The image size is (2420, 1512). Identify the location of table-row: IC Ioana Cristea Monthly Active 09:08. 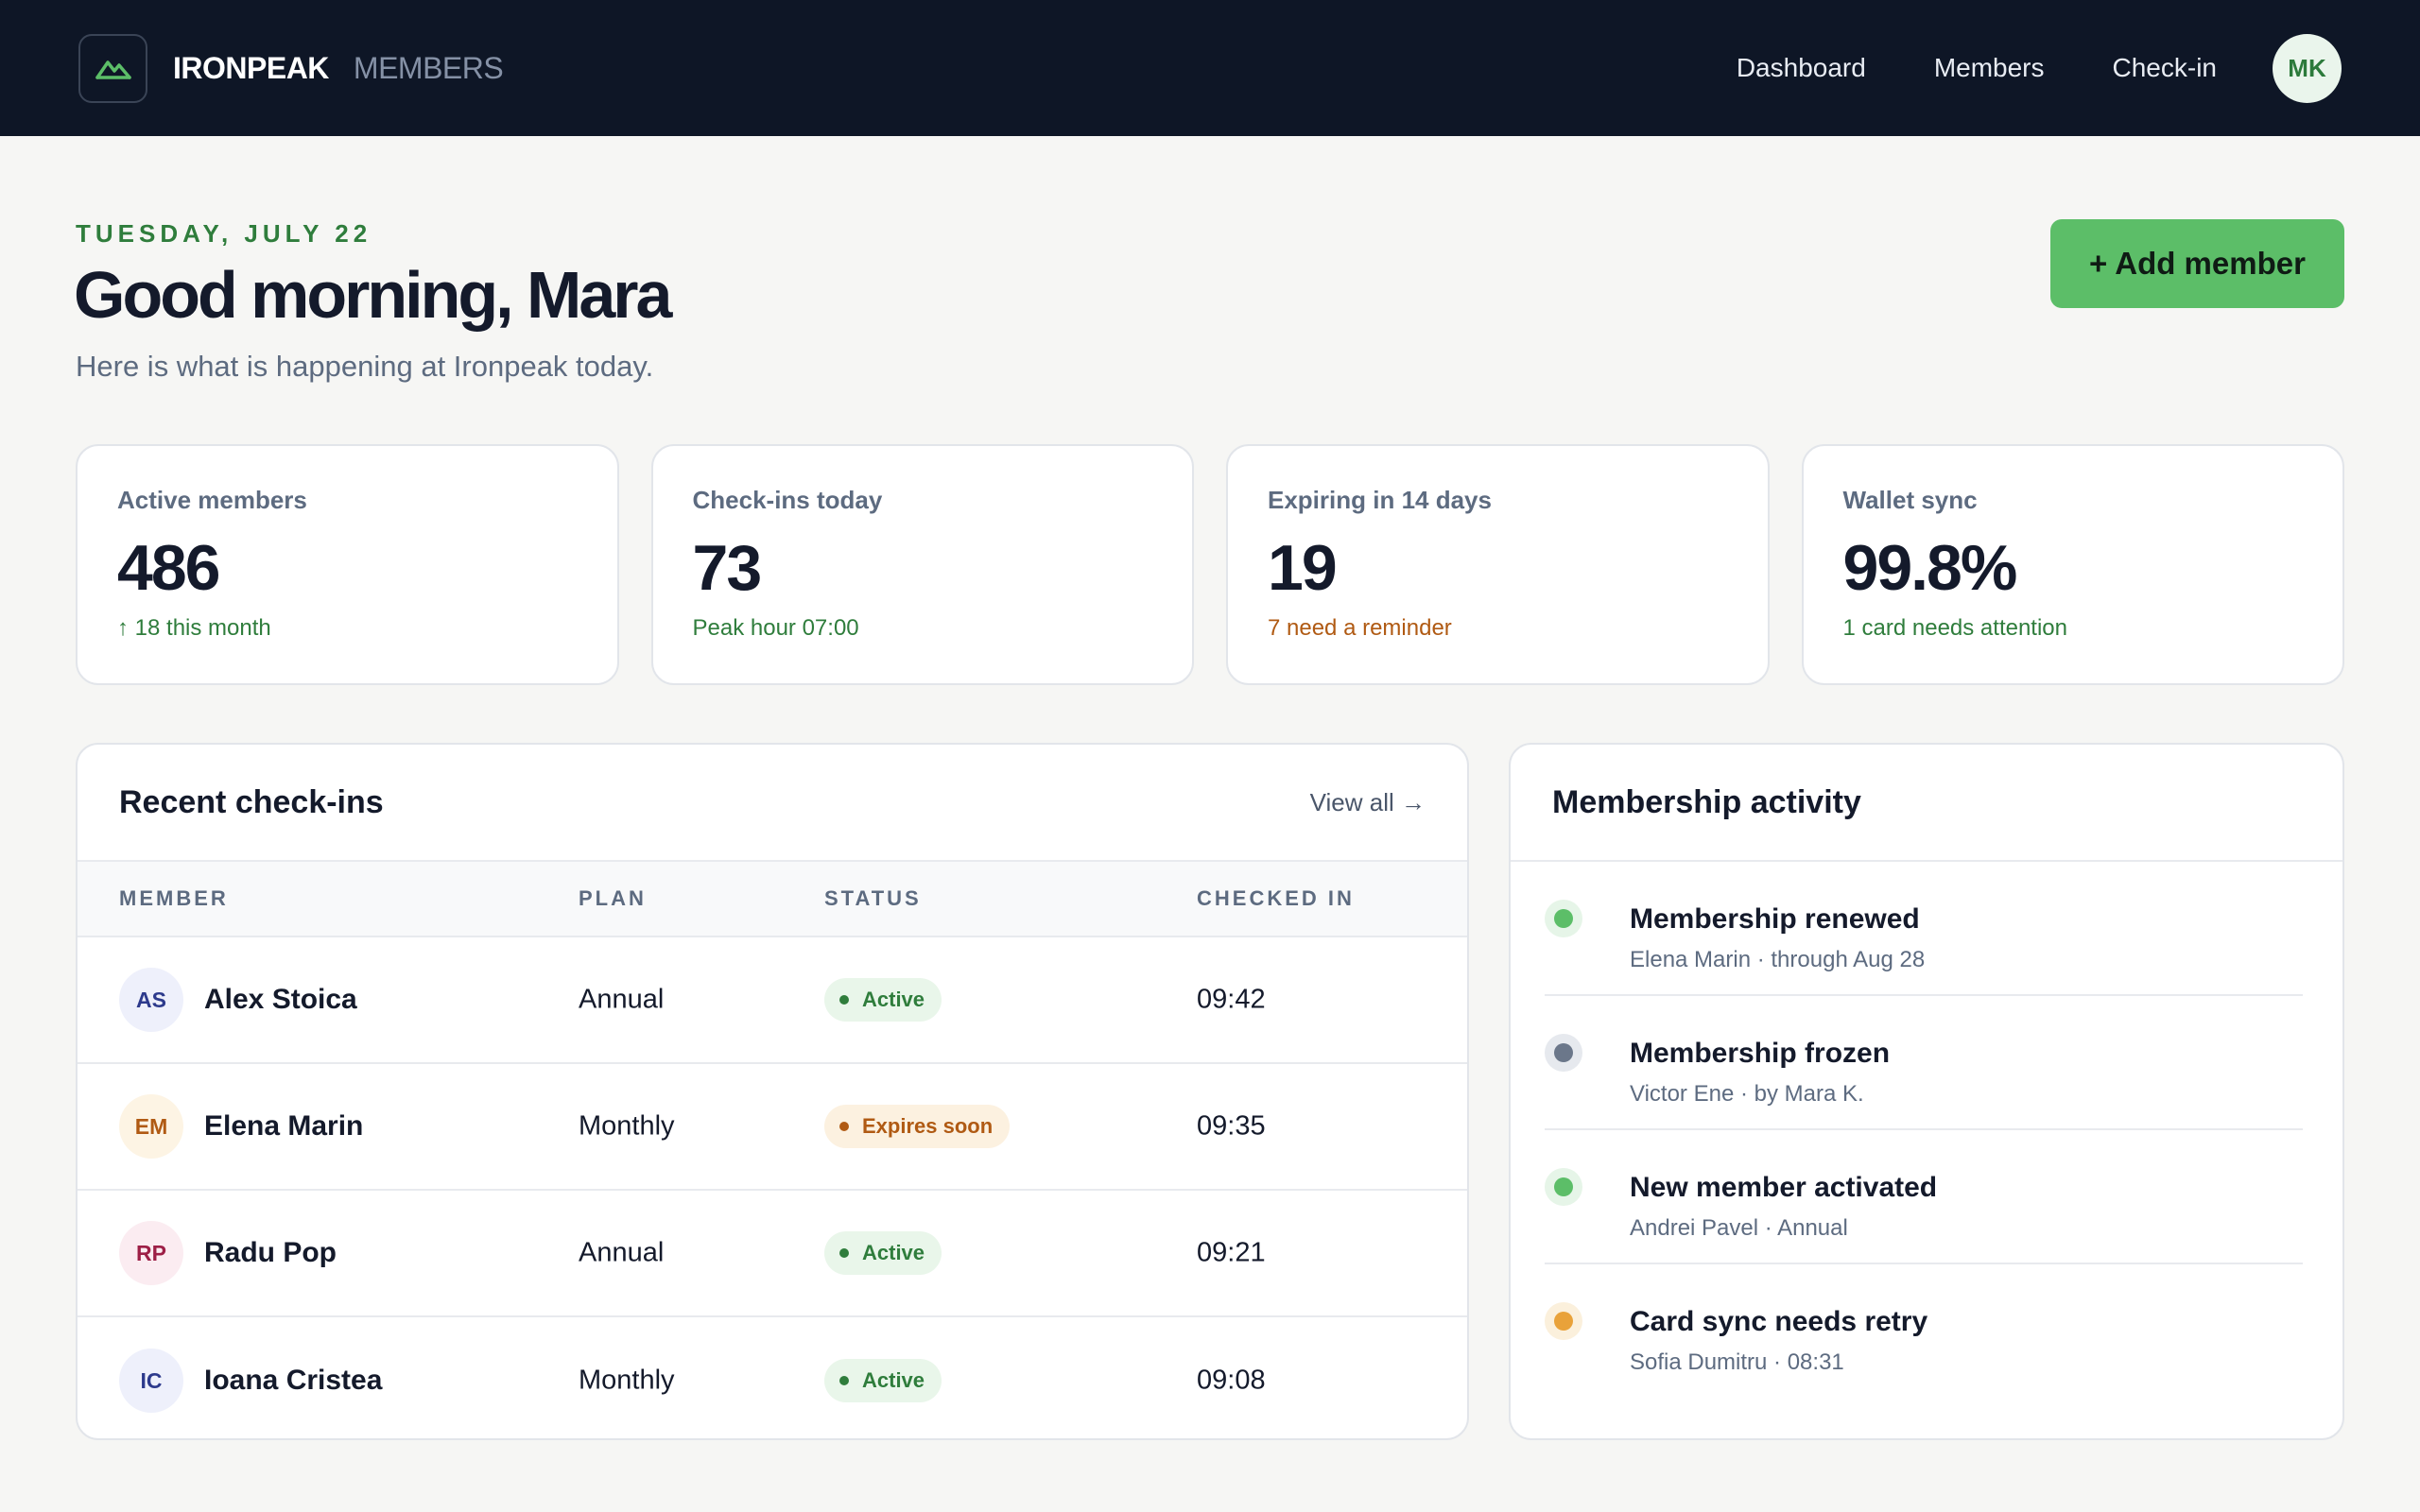
(772, 1377).